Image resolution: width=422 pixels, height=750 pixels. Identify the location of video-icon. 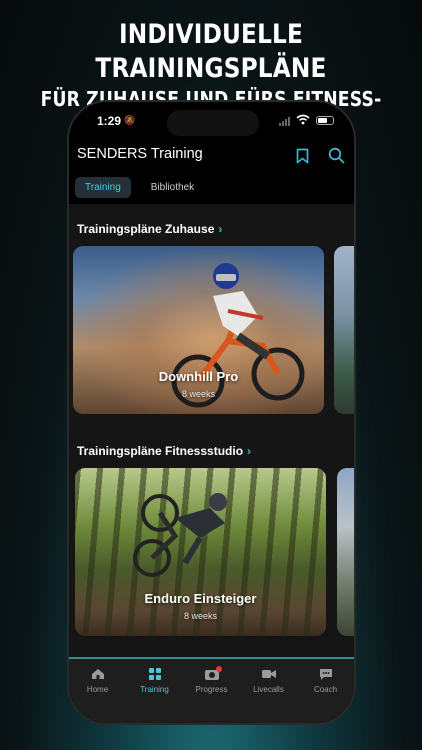
(268, 674).